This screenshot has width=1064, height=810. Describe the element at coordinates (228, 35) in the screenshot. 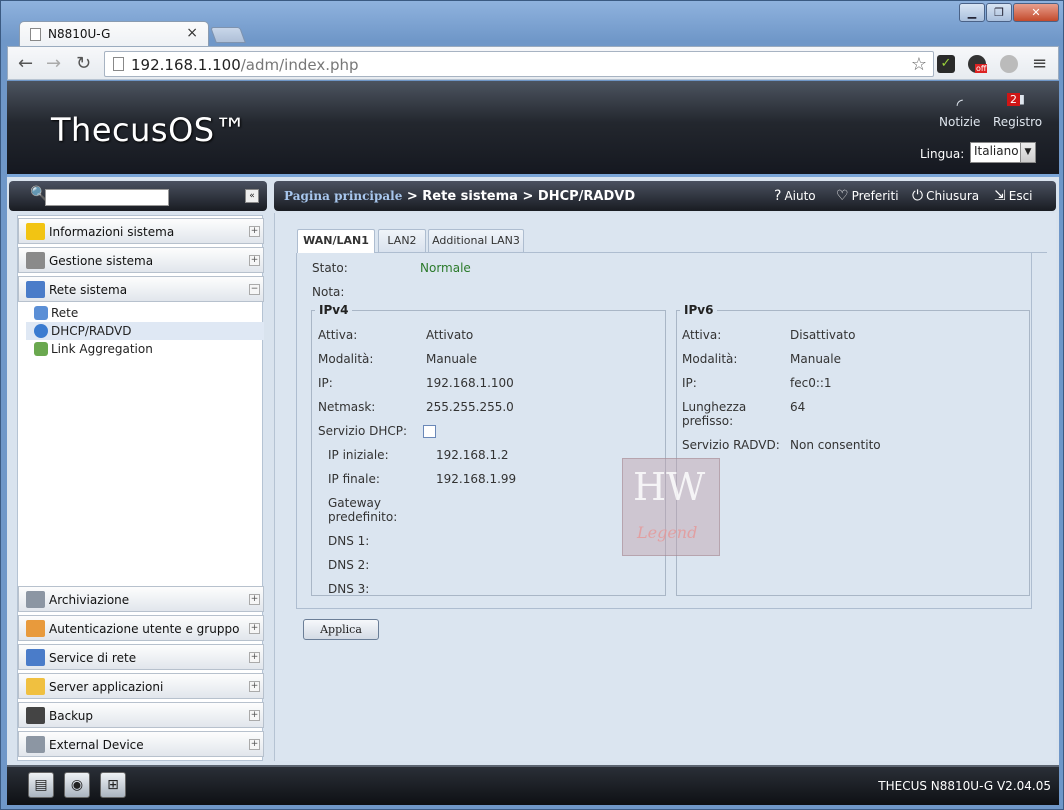

I see `new-tab-button` at that location.